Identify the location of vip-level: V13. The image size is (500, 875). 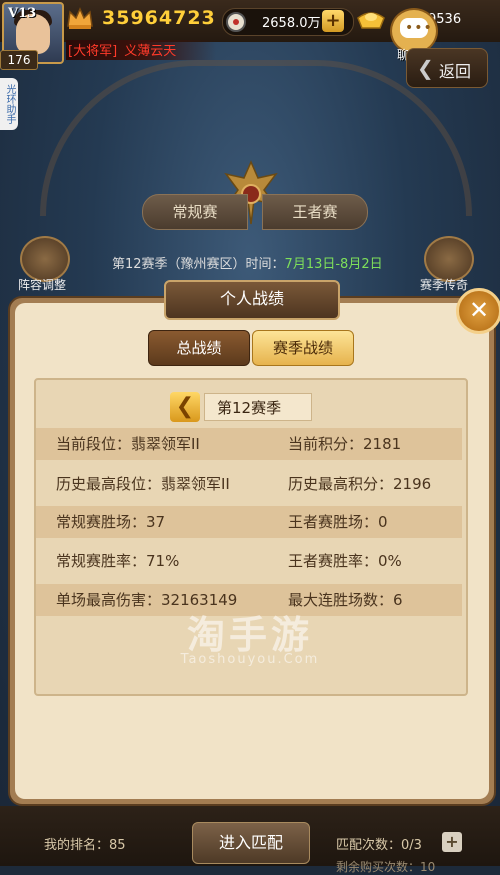
(22, 13).